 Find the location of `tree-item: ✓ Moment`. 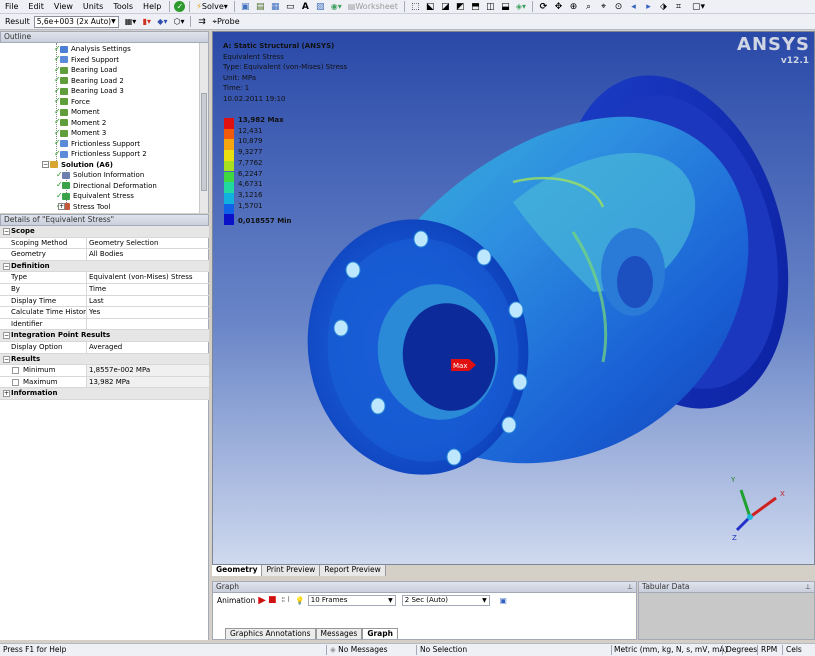

tree-item: ✓ Moment is located at coordinates (77, 112).